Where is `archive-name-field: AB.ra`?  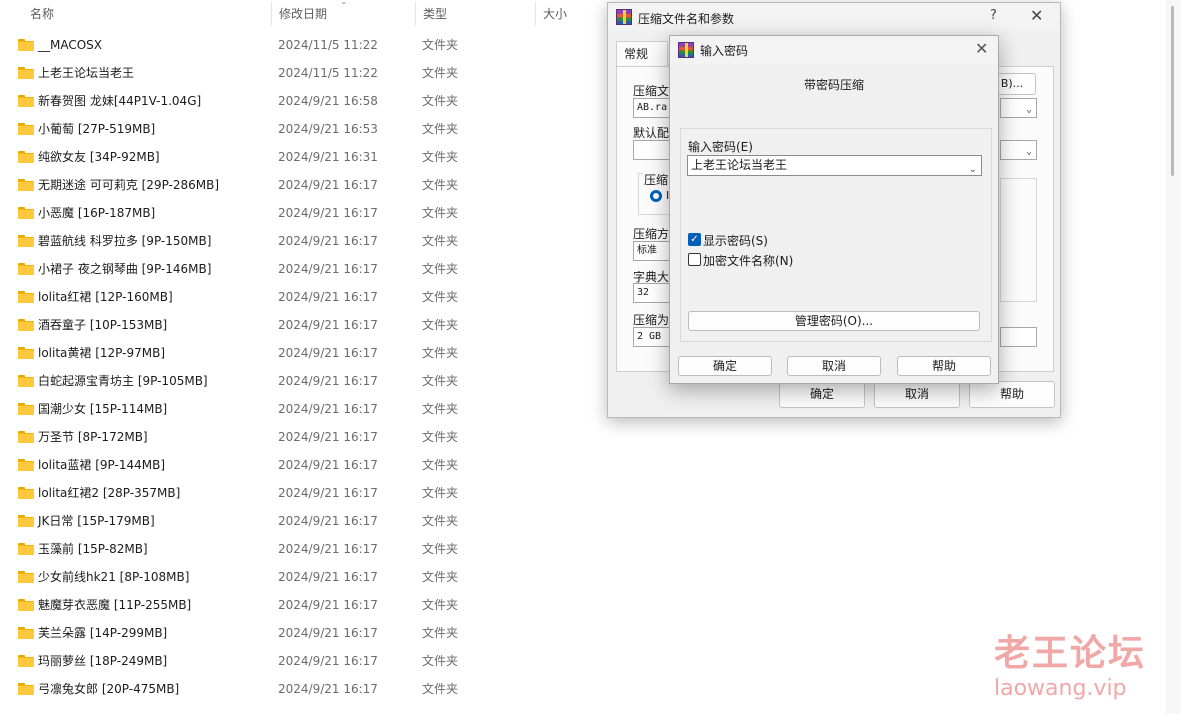
archive-name-field: AB.ra is located at coordinates (653, 108).